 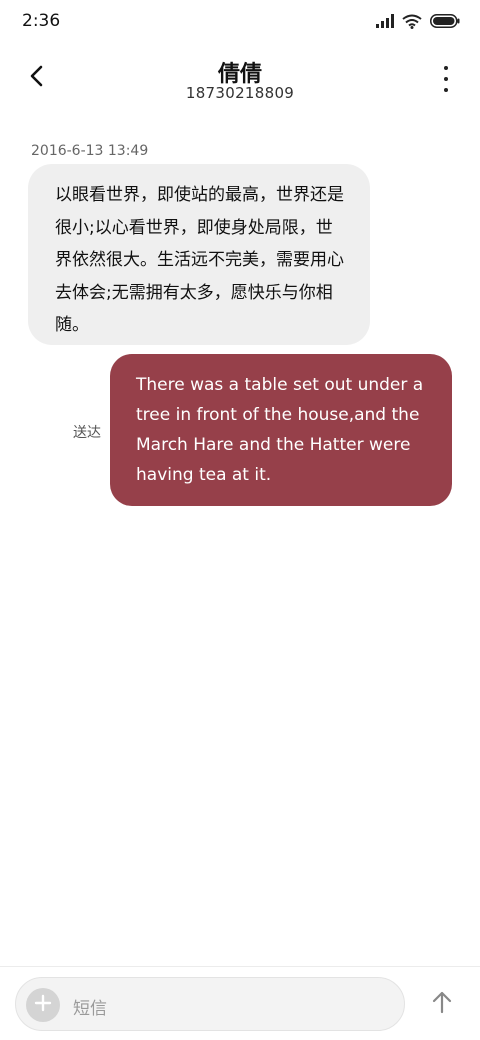 What do you see at coordinates (87, 433) in the screenshot?
I see `delivery-status: 送达` at bounding box center [87, 433].